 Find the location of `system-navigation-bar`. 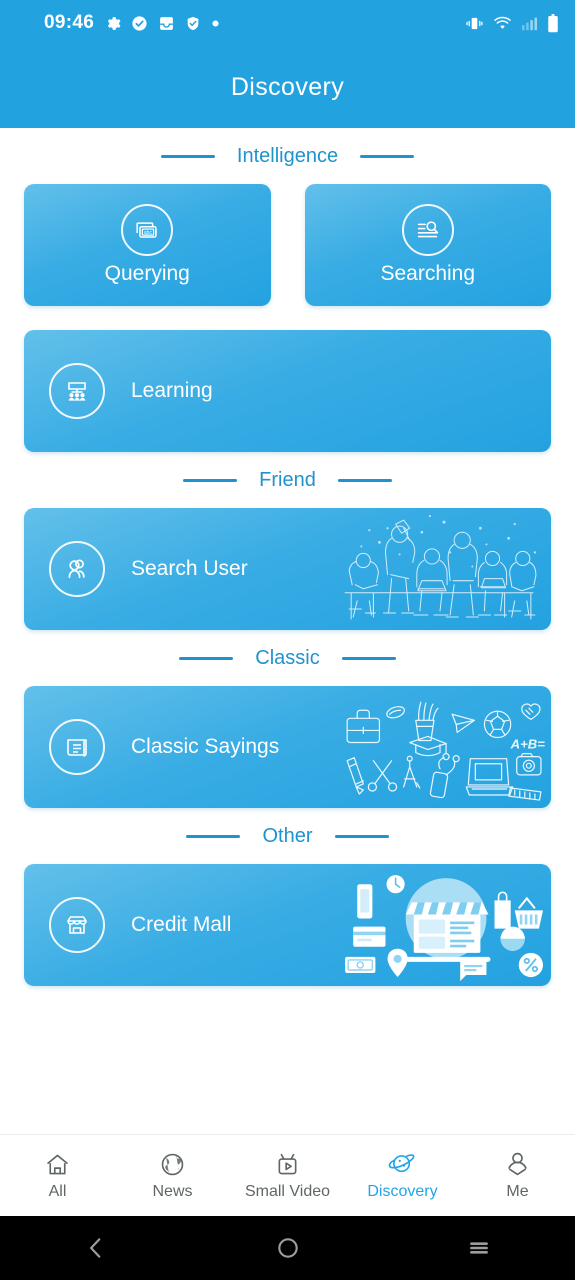

system-navigation-bar is located at coordinates (287, 1248).